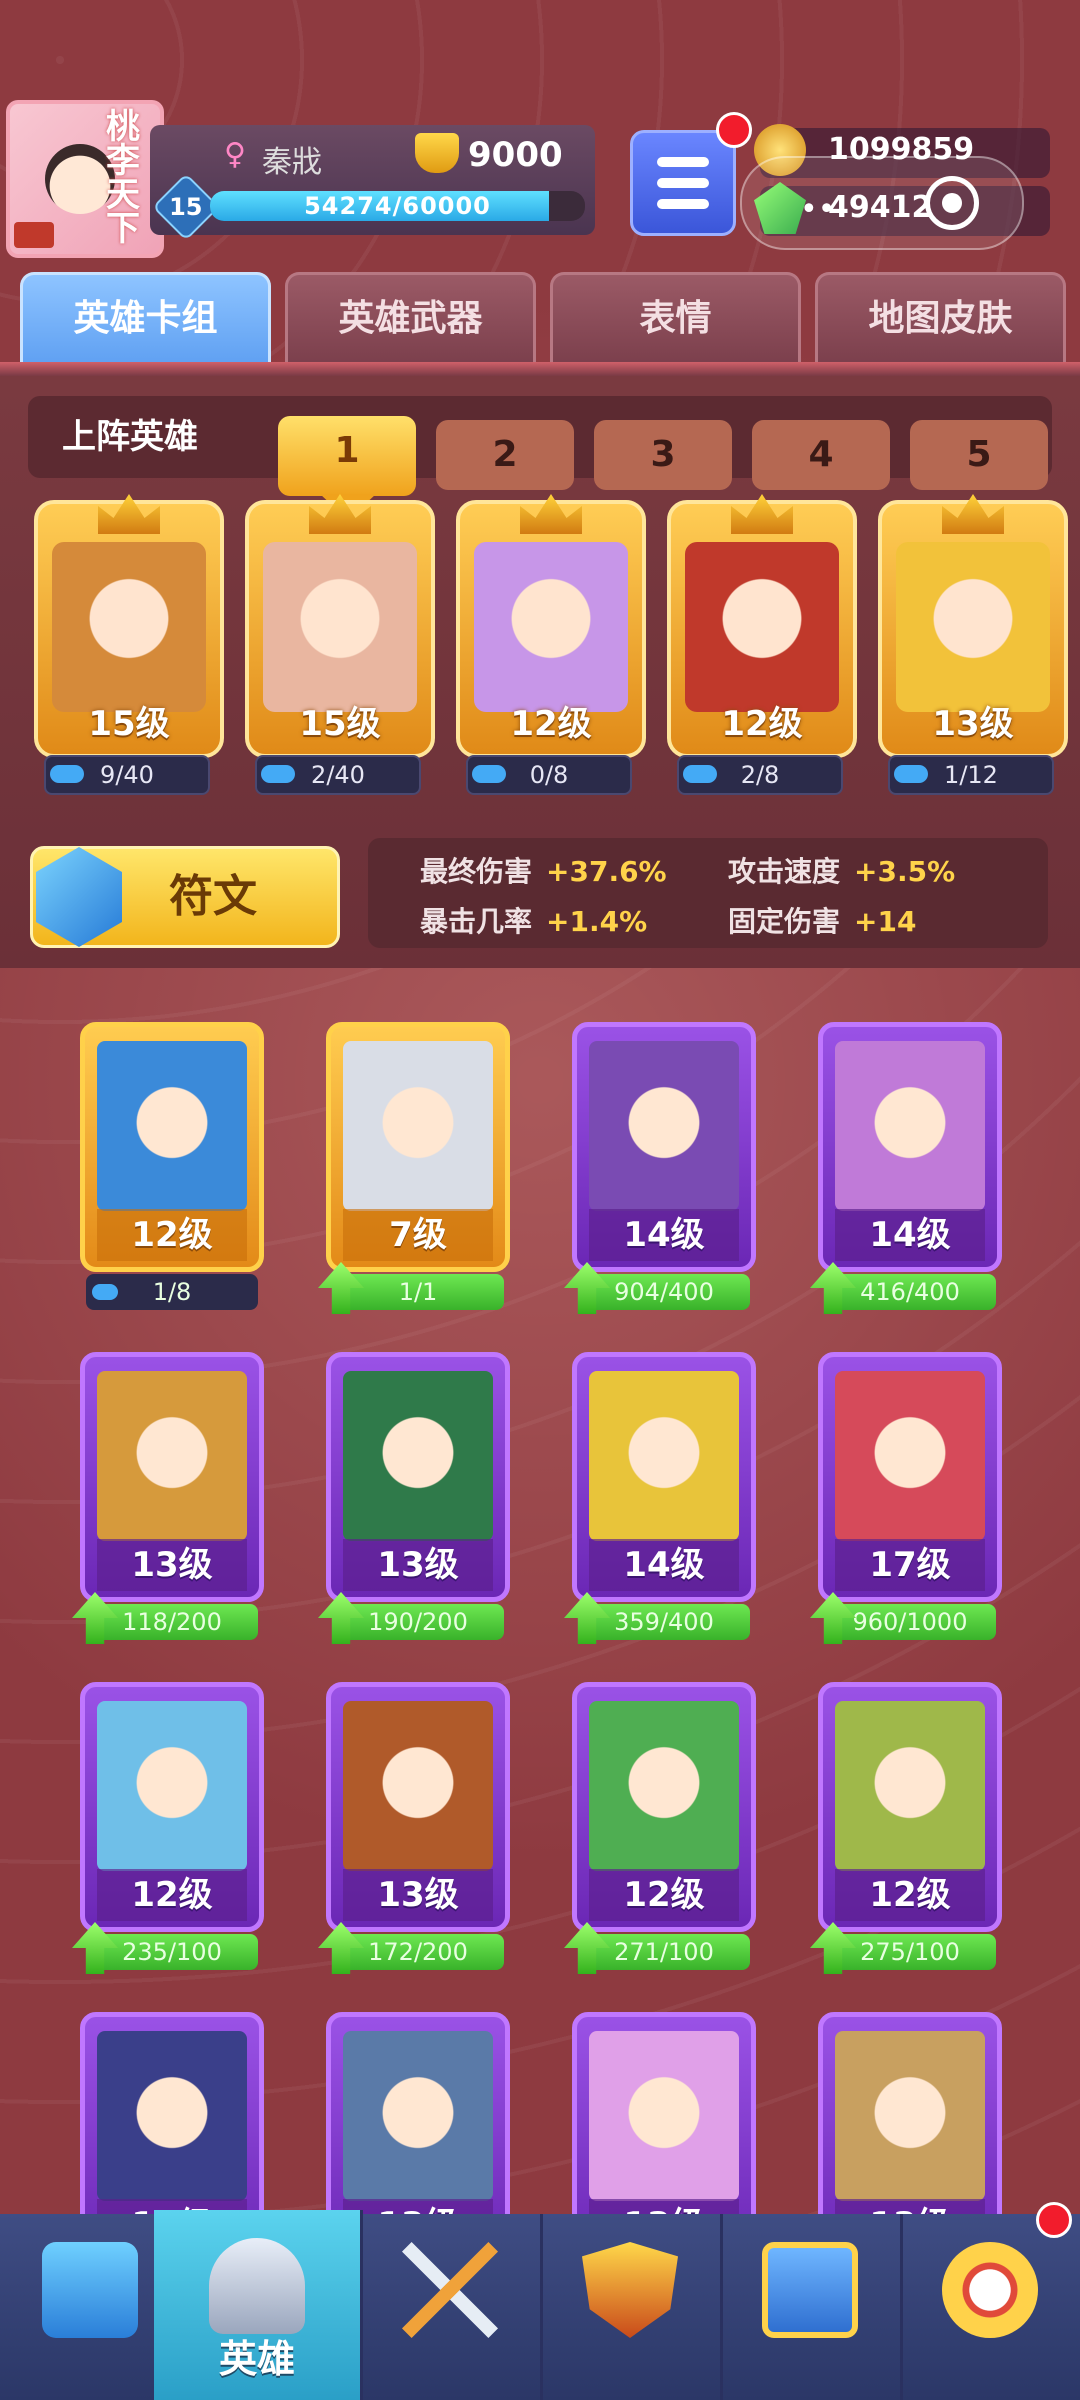 Image resolution: width=1080 pixels, height=2400 pixels. I want to click on hero-progress-text: 416/400, so click(910, 1292).